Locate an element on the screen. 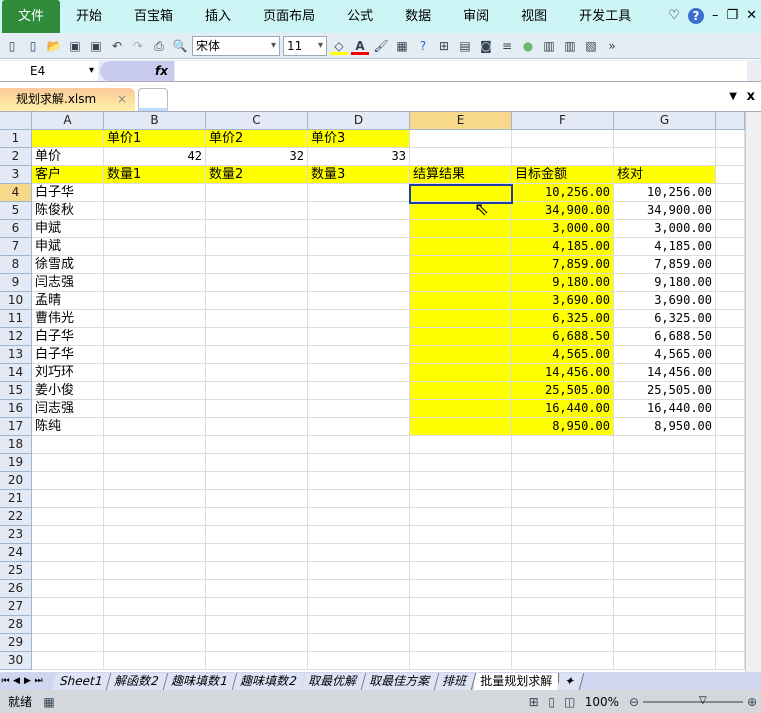  table-icon: ▤ is located at coordinates (465, 46).